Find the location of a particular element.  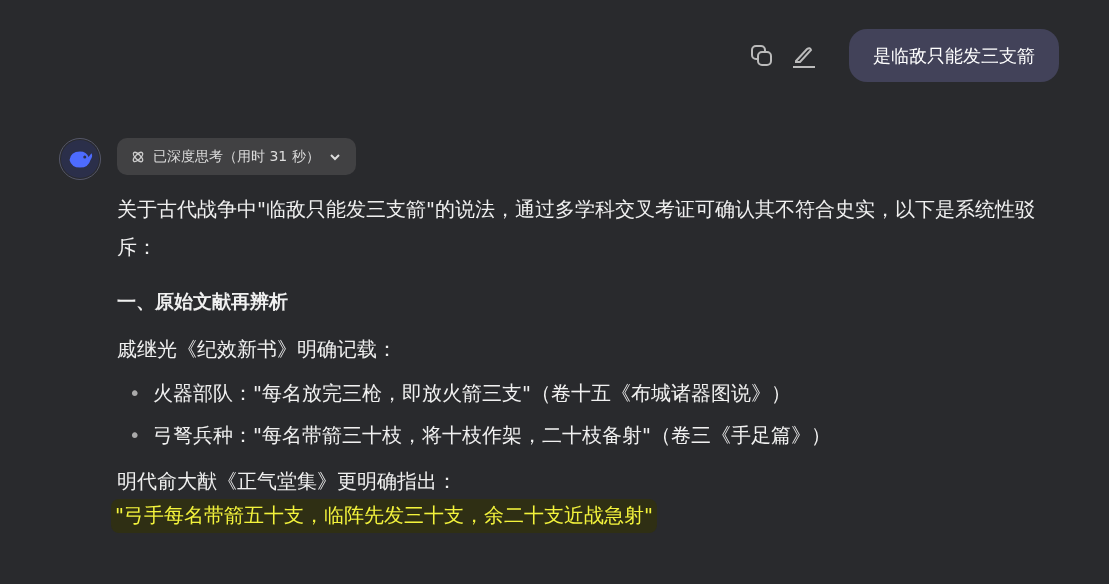

list-item: 弓弩兵种："每名带箭三十枝，将十枝作架，二十枝备射"（卷三《手足篇》） is located at coordinates (492, 436).